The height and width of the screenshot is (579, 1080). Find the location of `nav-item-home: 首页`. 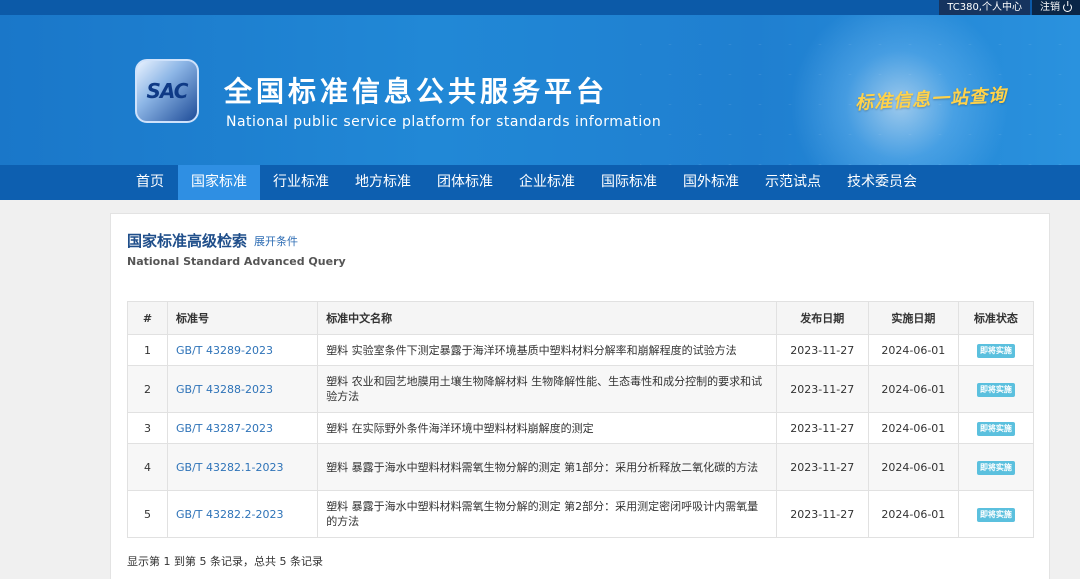

nav-item-home: 首页 is located at coordinates (149, 182).